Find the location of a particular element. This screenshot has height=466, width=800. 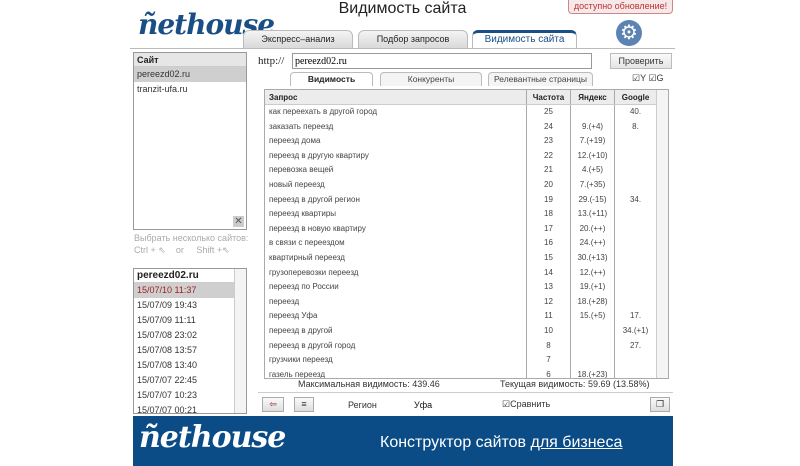

history-item: 15/07/08 13:40 is located at coordinates (190, 365).